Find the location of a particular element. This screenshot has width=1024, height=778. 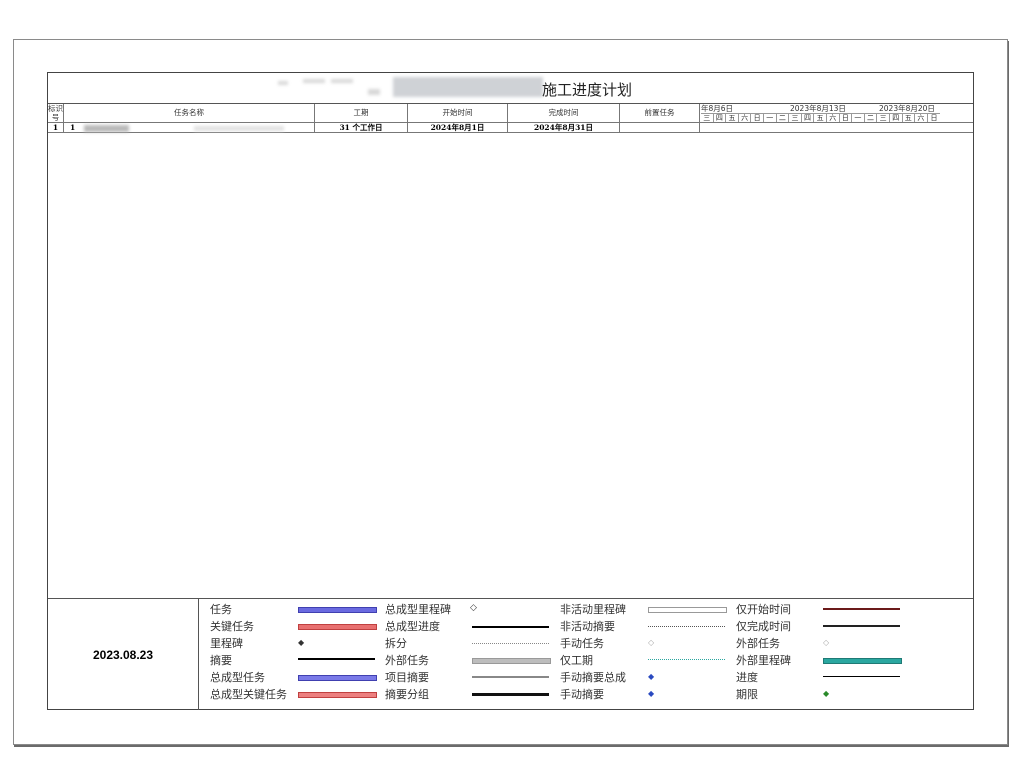

legend-inactive-milestone-swatch is located at coordinates (687, 610).